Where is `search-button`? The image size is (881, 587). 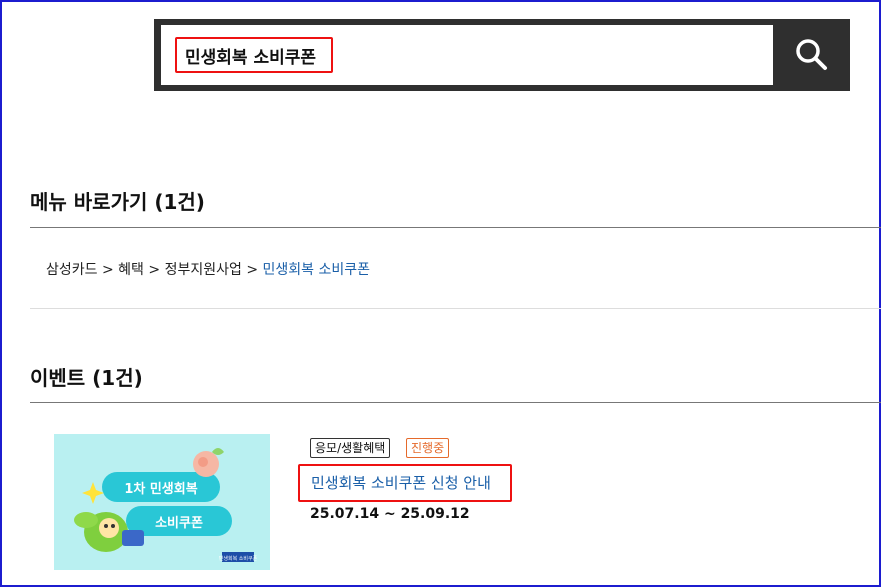 search-button is located at coordinates (812, 55).